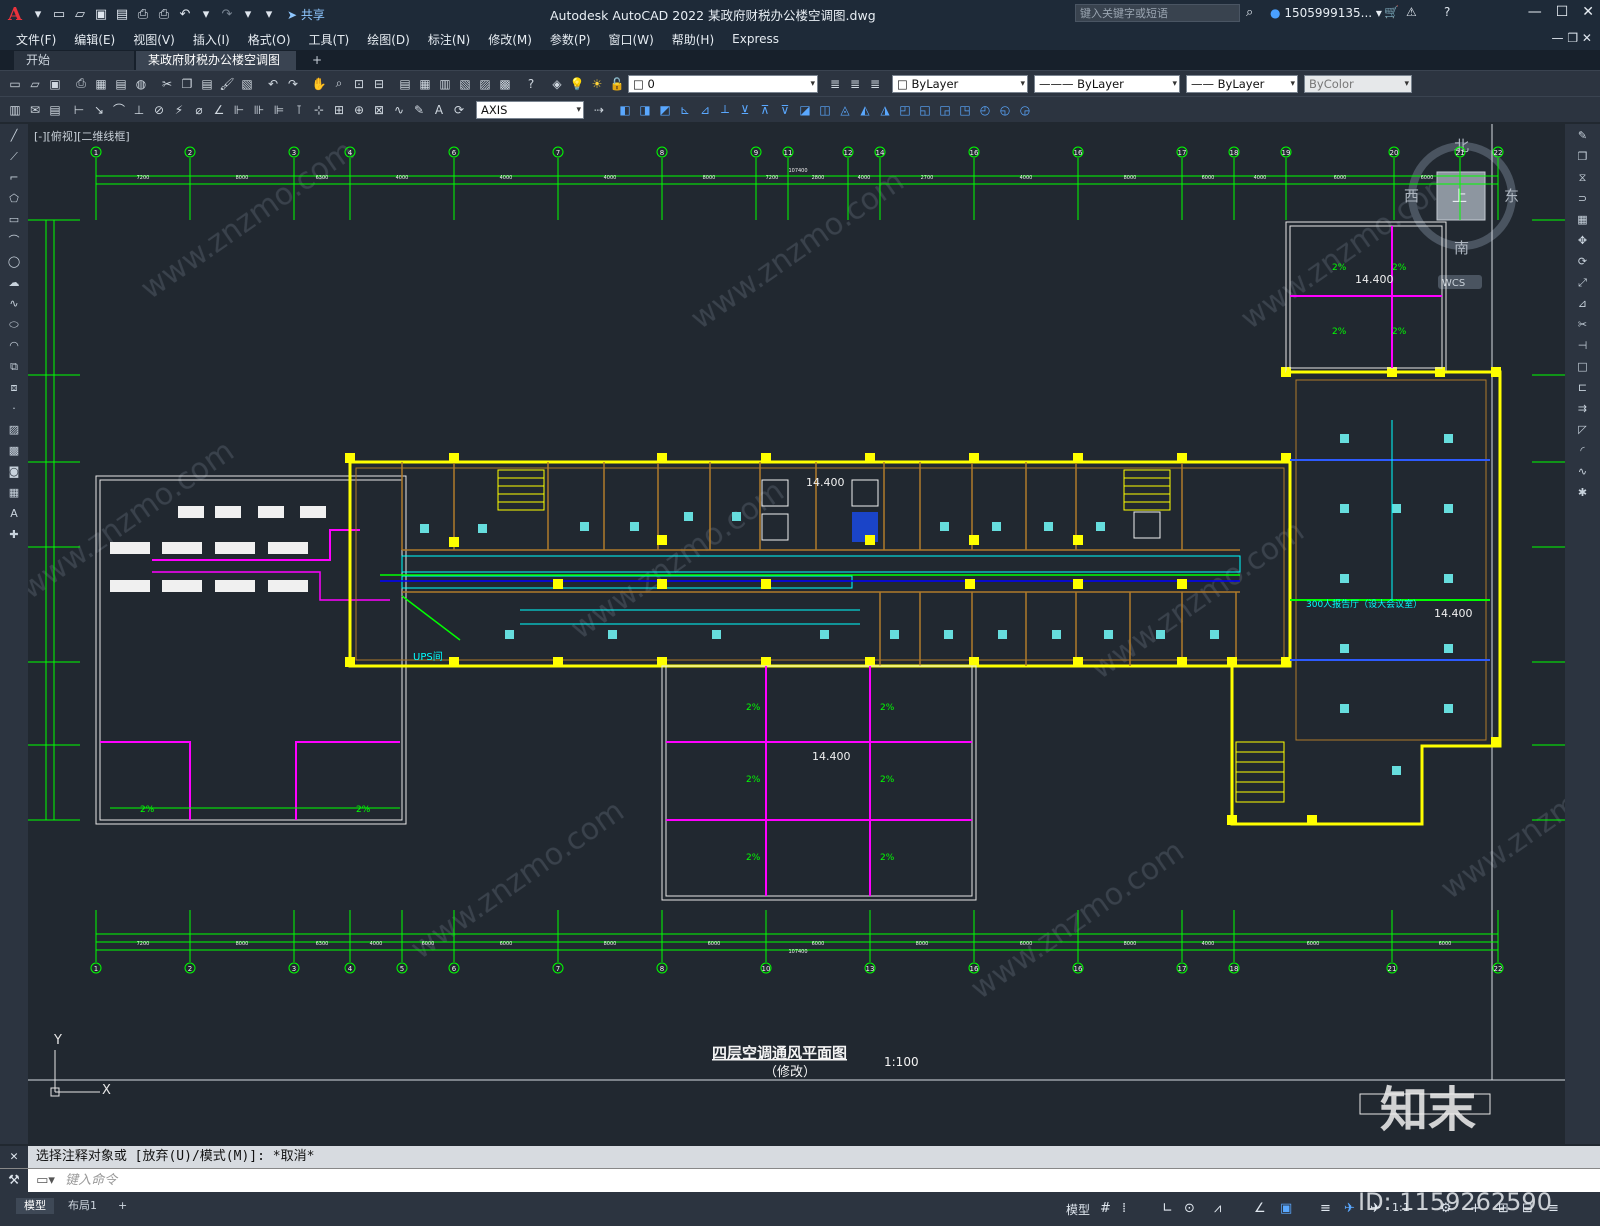 Image resolution: width=1600 pixels, height=1226 pixels. I want to click on continue-icon: ⊫, so click(279, 110).